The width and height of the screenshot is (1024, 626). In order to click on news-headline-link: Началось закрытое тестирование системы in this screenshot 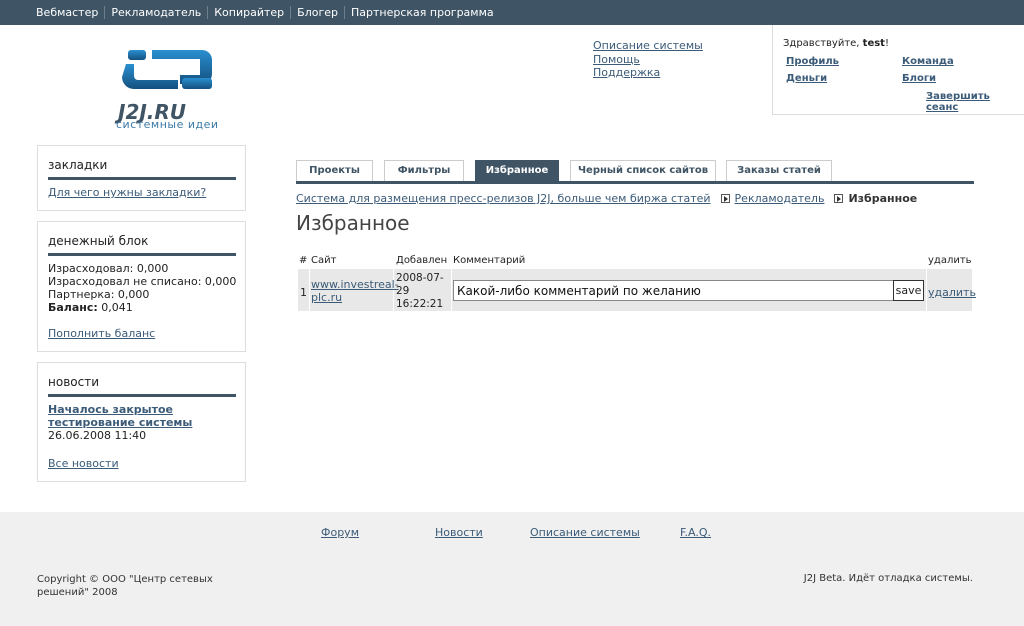, I will do `click(138, 416)`.